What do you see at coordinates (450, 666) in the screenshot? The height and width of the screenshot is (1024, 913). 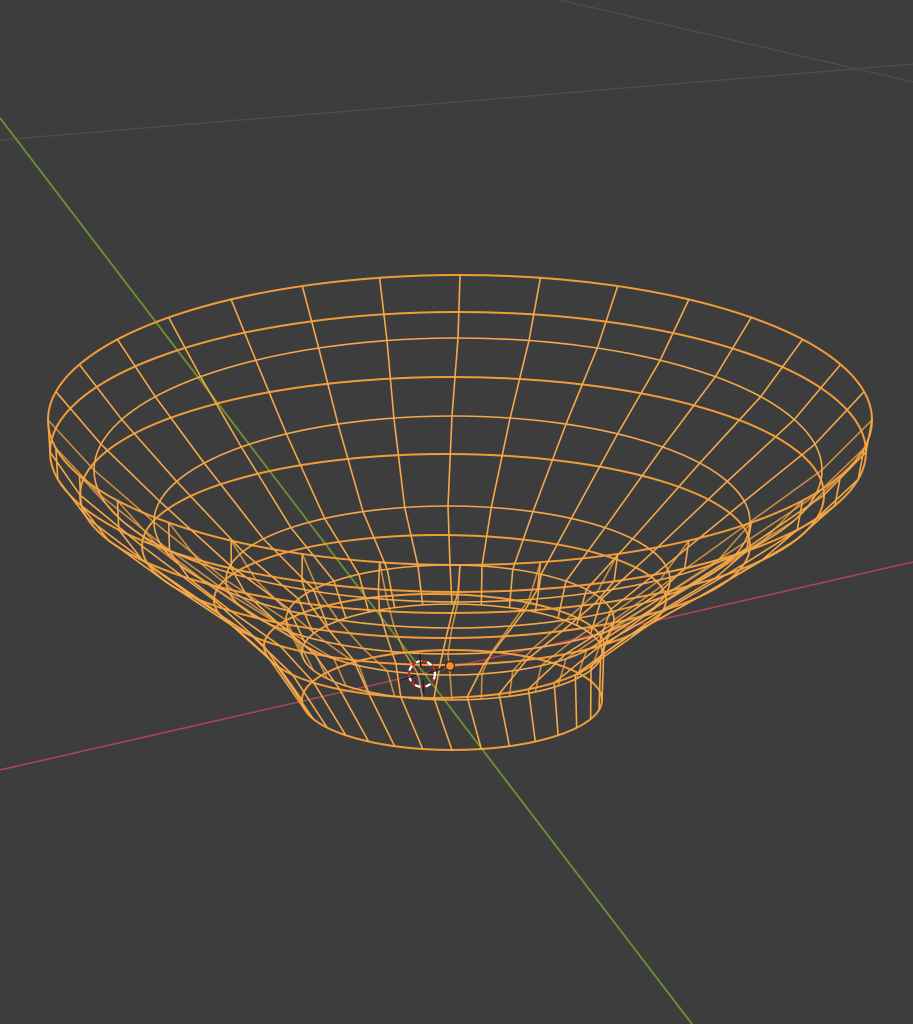 I see `object-origin-icon` at bounding box center [450, 666].